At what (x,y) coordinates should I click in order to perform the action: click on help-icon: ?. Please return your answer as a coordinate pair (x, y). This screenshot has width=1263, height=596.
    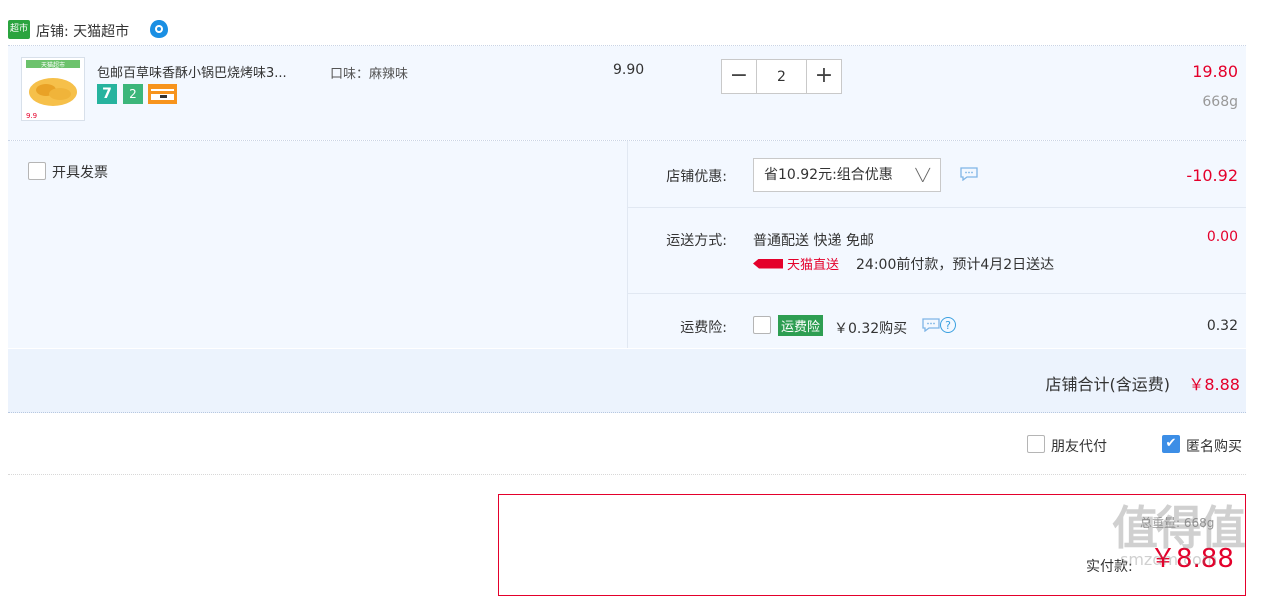
    Looking at the image, I should click on (948, 325).